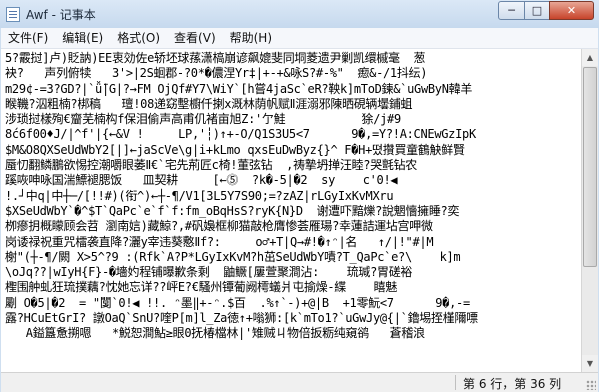  I want to click on scroll-down-arrow-icon: ▼, so click(590, 363).